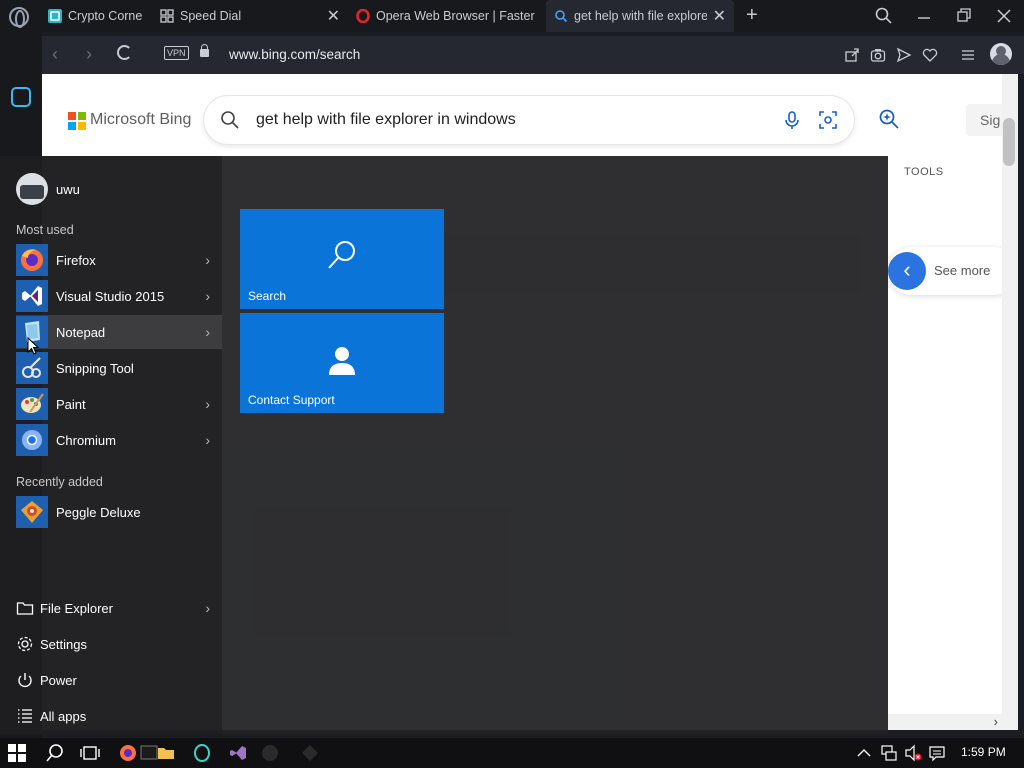 This screenshot has height=768, width=1024. I want to click on system-label: File Explorer, so click(76, 608).